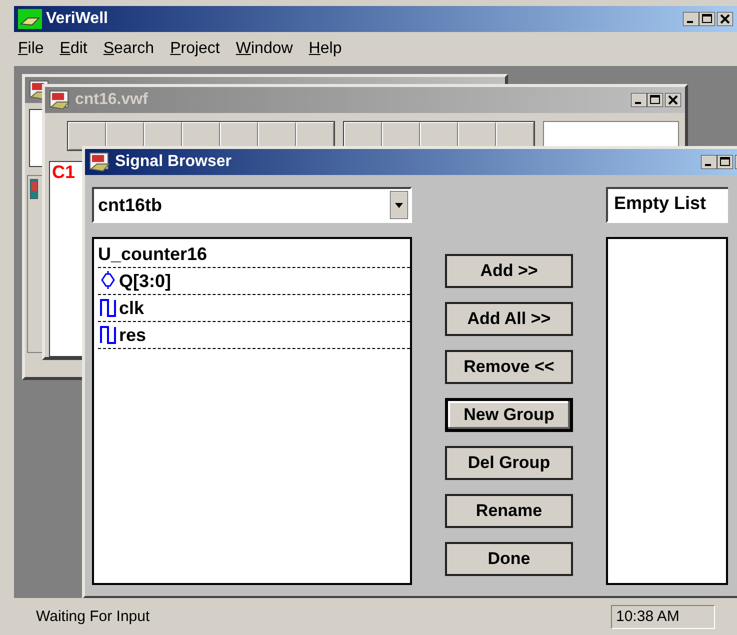 The image size is (737, 635). I want to click on cursor-label: C1, so click(63, 172).